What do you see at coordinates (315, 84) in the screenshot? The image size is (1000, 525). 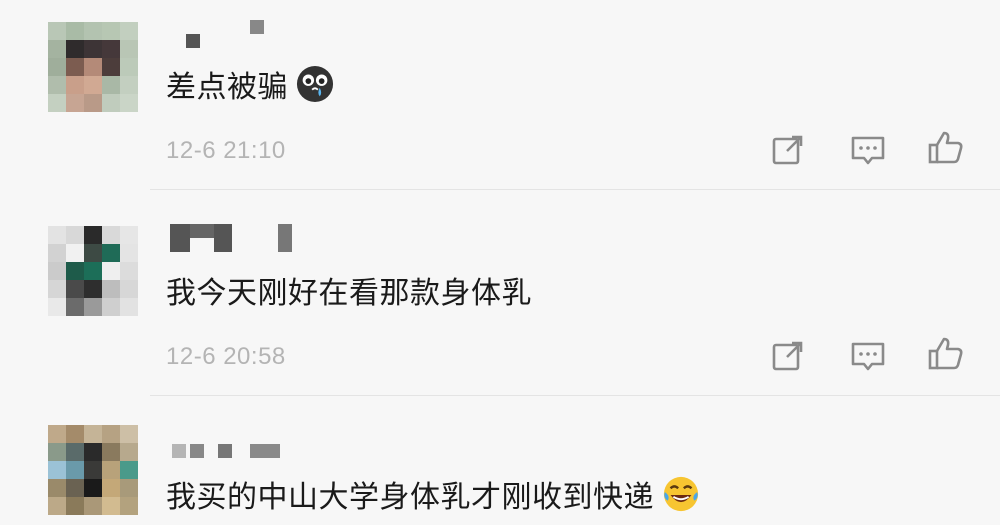 I see `crying-face-emoji` at bounding box center [315, 84].